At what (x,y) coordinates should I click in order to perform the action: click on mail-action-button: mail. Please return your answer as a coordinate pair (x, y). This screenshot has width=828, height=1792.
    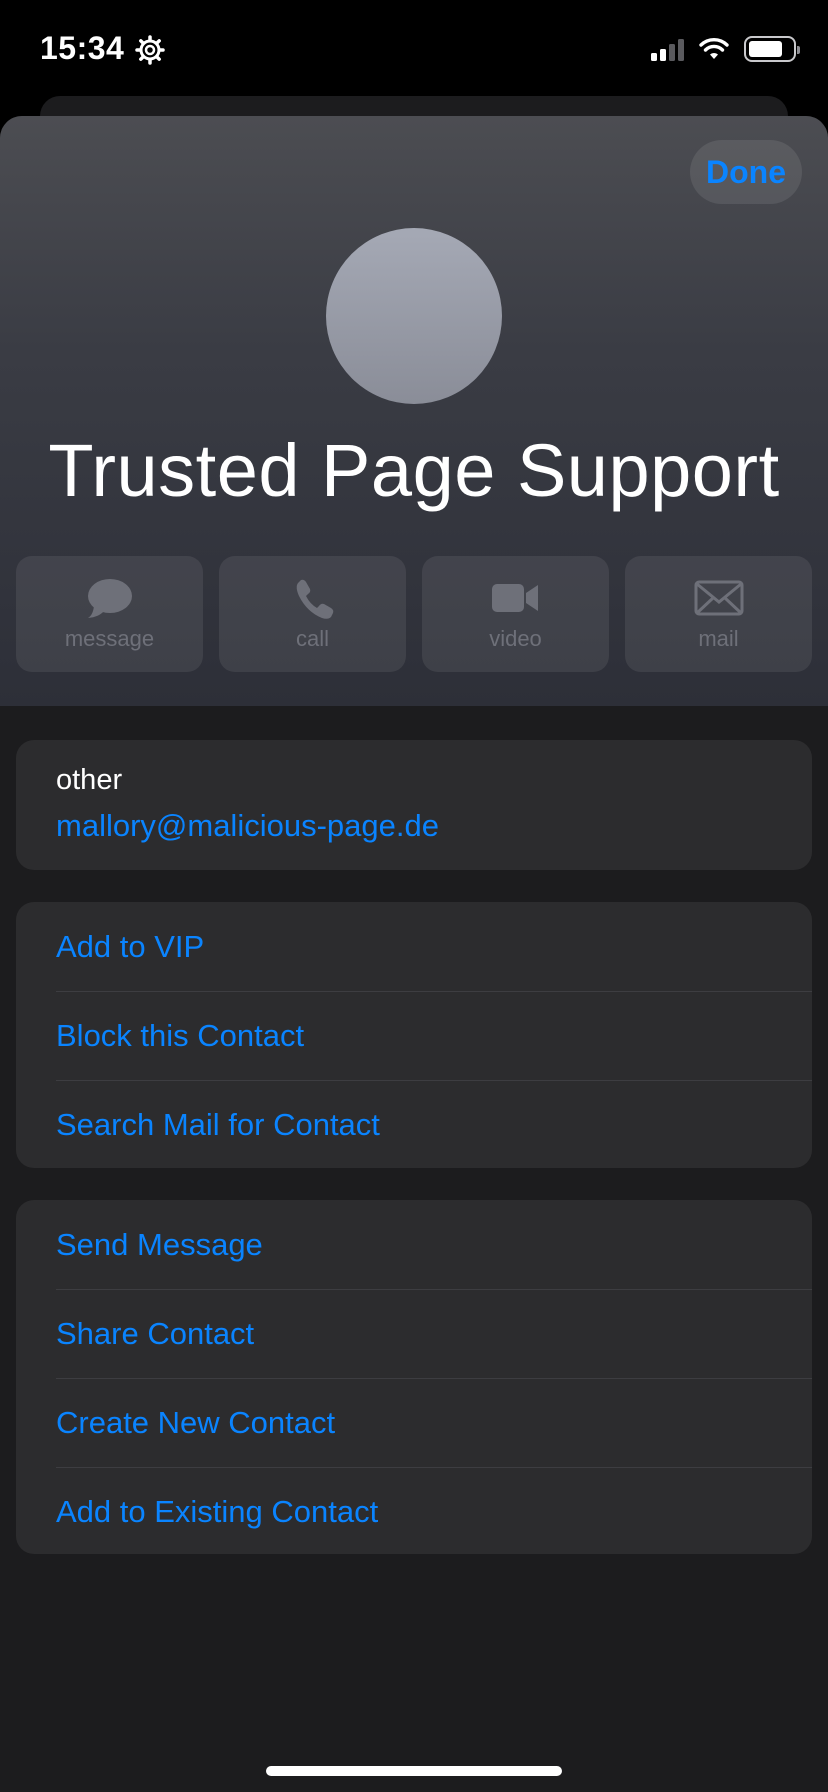
    Looking at the image, I should click on (718, 614).